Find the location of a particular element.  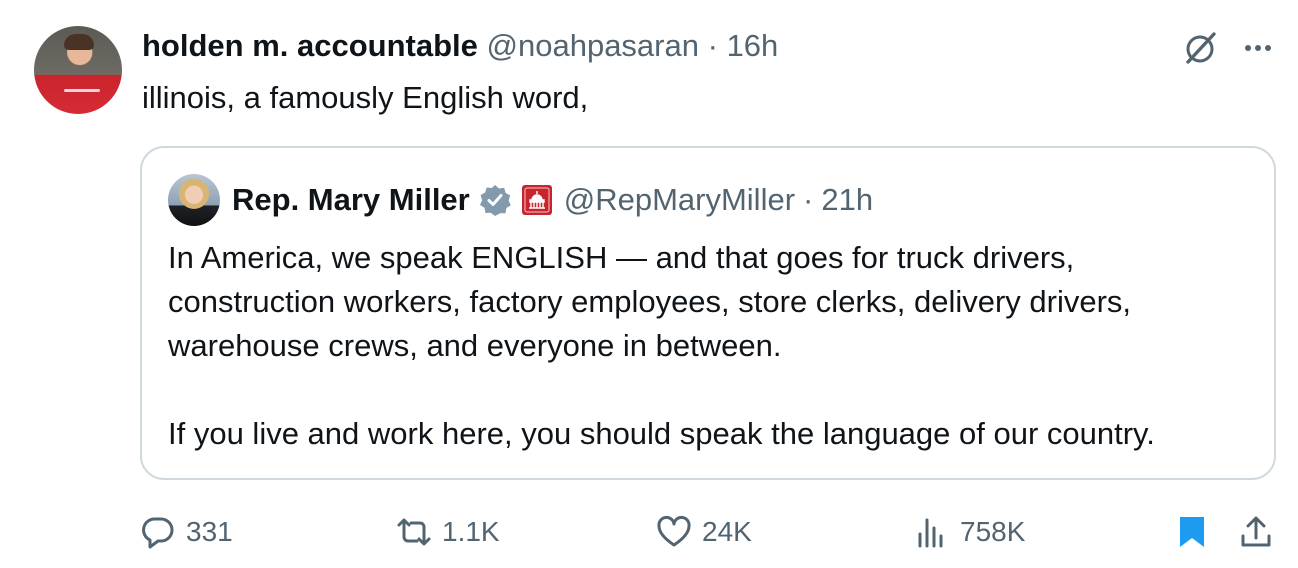

quoted-tweet-header: Rep. Mary Miller @RepMaryMiller · 21h is located at coordinates (552, 200).